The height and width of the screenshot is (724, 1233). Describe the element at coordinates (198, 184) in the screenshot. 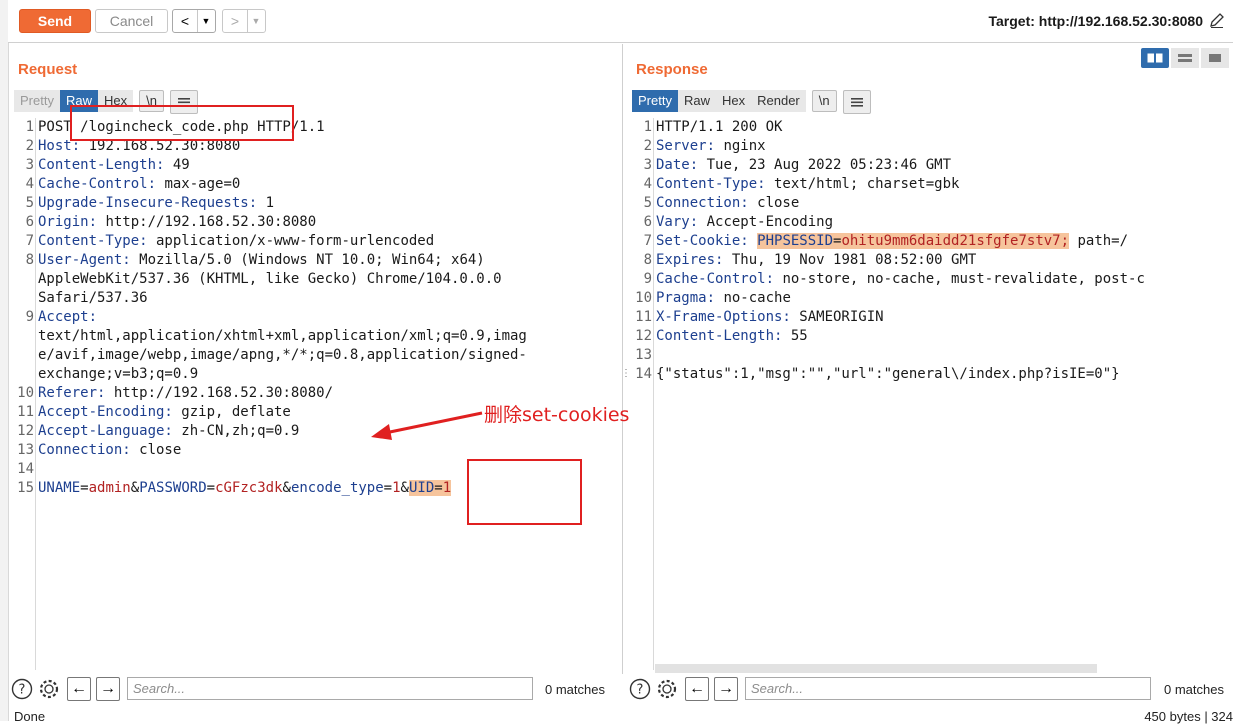

I see `header-value: max-age=0` at that location.